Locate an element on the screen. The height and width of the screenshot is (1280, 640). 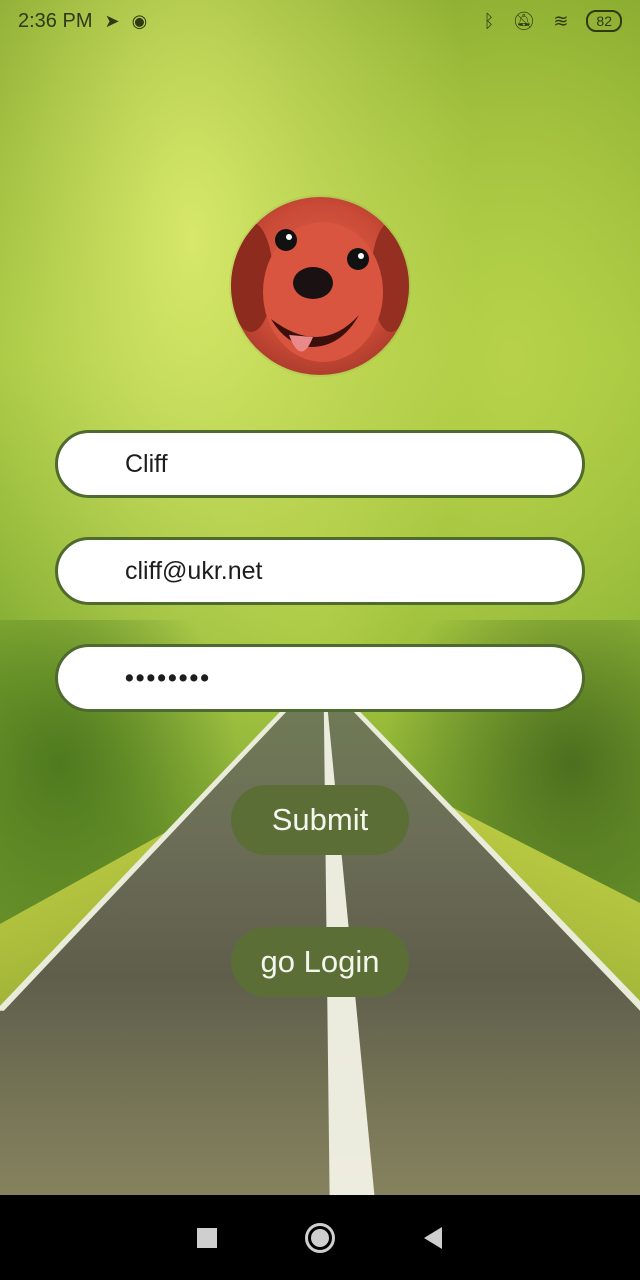
password-input is located at coordinates (353, 678).